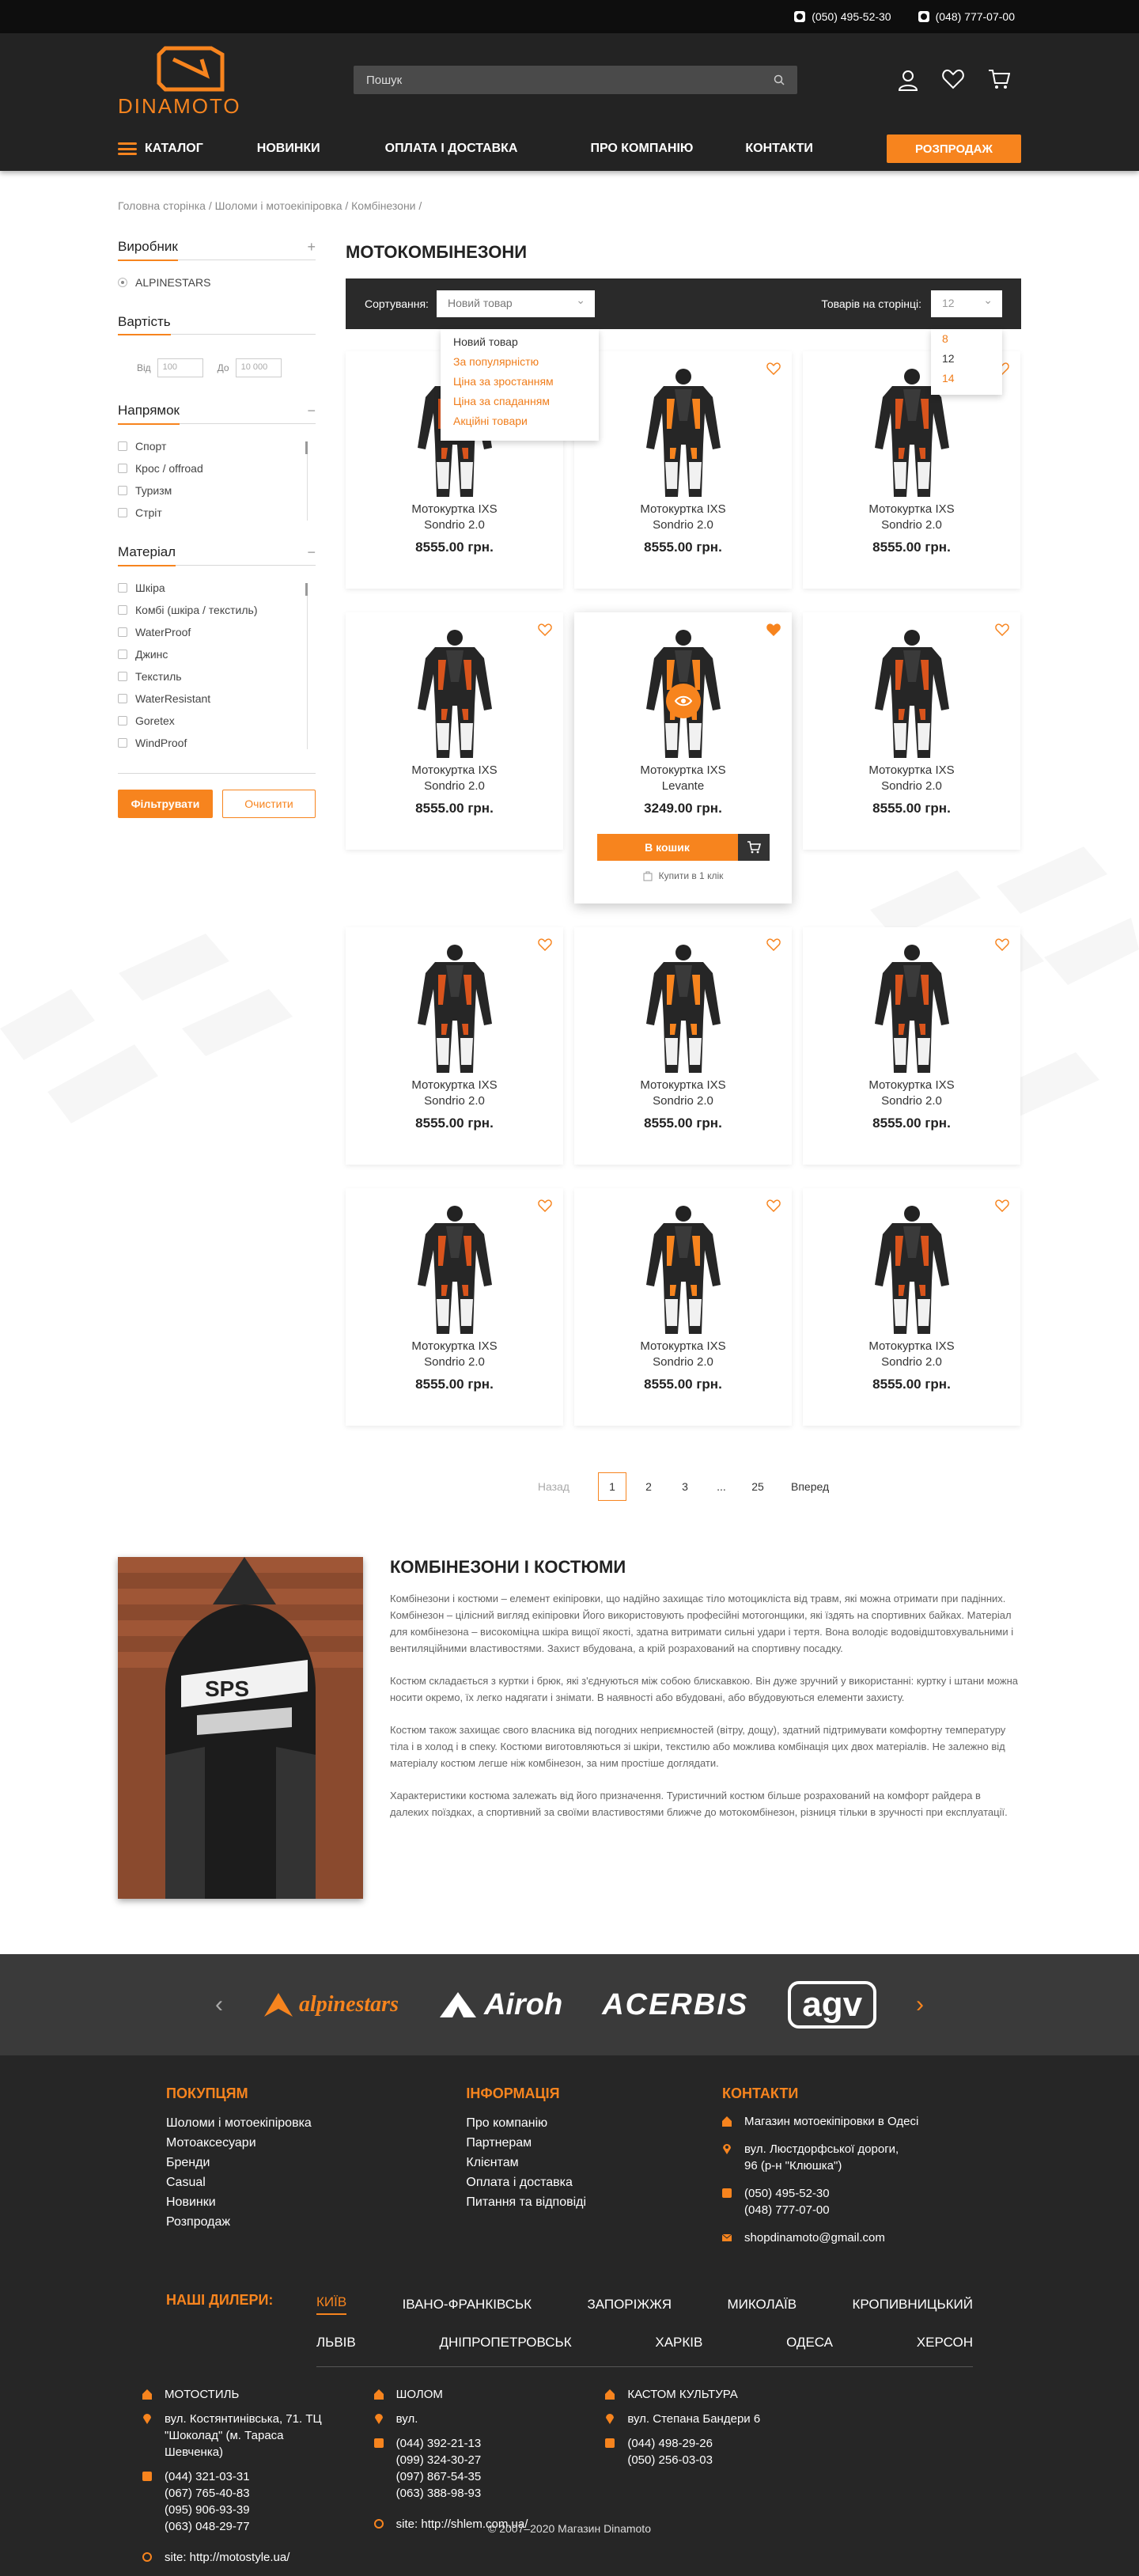 This screenshot has height=2576, width=1139. I want to click on filter-option-waterresistant: WaterResistant, so click(217, 699).